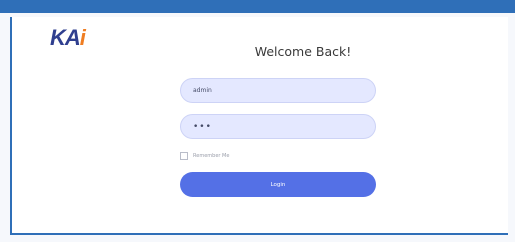  Describe the element at coordinates (303, 51) in the screenshot. I see `page-title: Welcome Back!` at that location.